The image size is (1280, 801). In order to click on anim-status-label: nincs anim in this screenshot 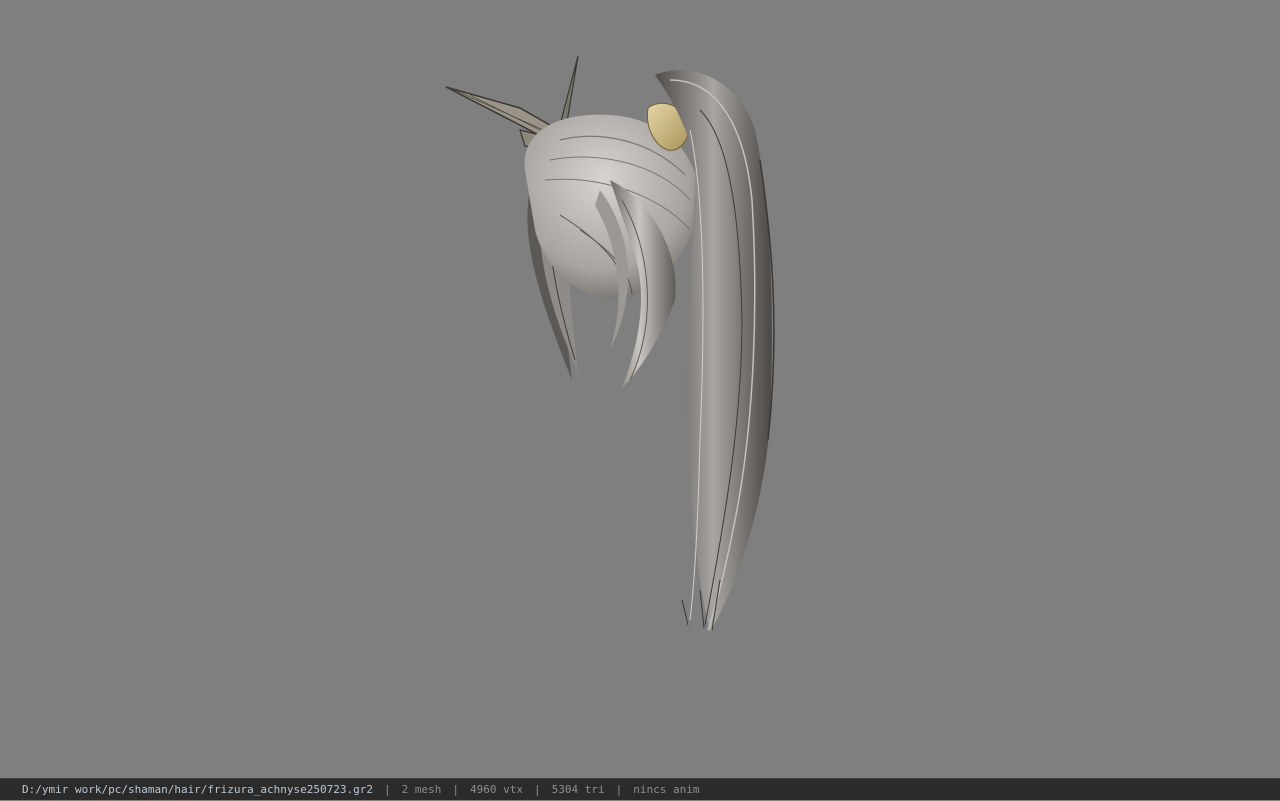, I will do `click(666, 789)`.